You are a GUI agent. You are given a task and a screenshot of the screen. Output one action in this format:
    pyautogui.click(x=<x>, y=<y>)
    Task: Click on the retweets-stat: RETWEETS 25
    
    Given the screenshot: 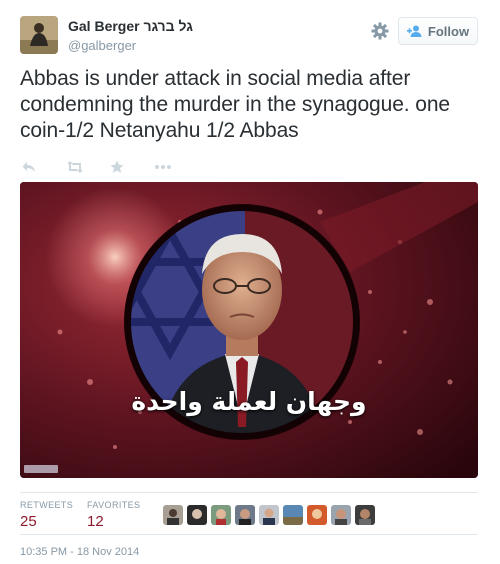 What is the action you would take?
    pyautogui.click(x=46, y=515)
    